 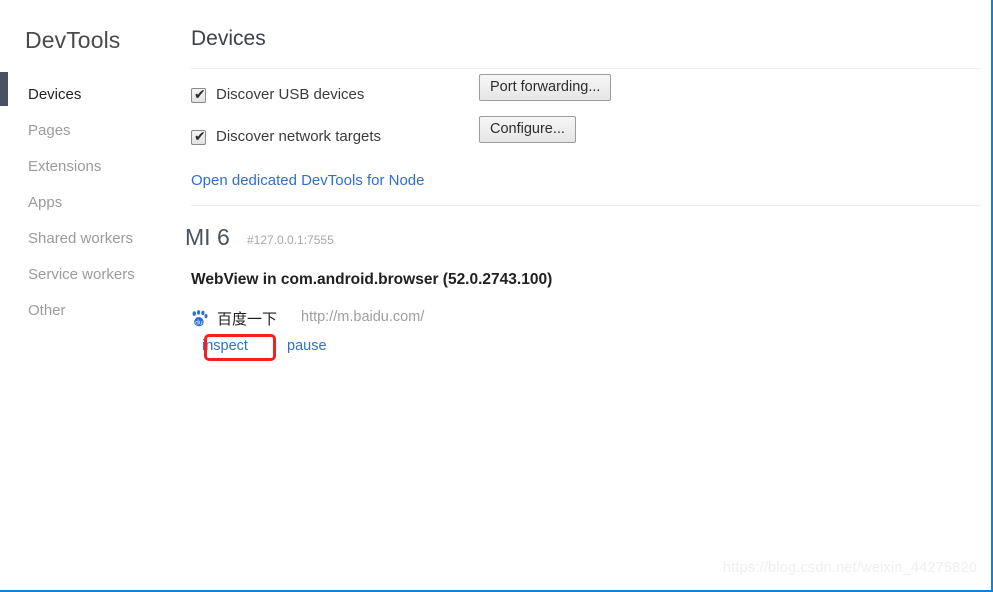 I want to click on discover-usb-label: Discover USB devices, so click(x=290, y=94).